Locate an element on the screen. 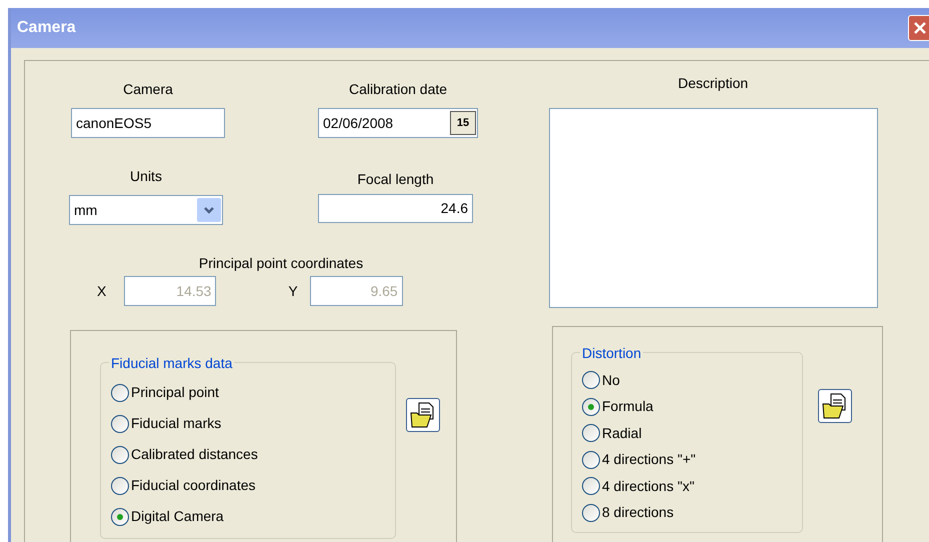  units-dropdown: mm is located at coordinates (146, 210).